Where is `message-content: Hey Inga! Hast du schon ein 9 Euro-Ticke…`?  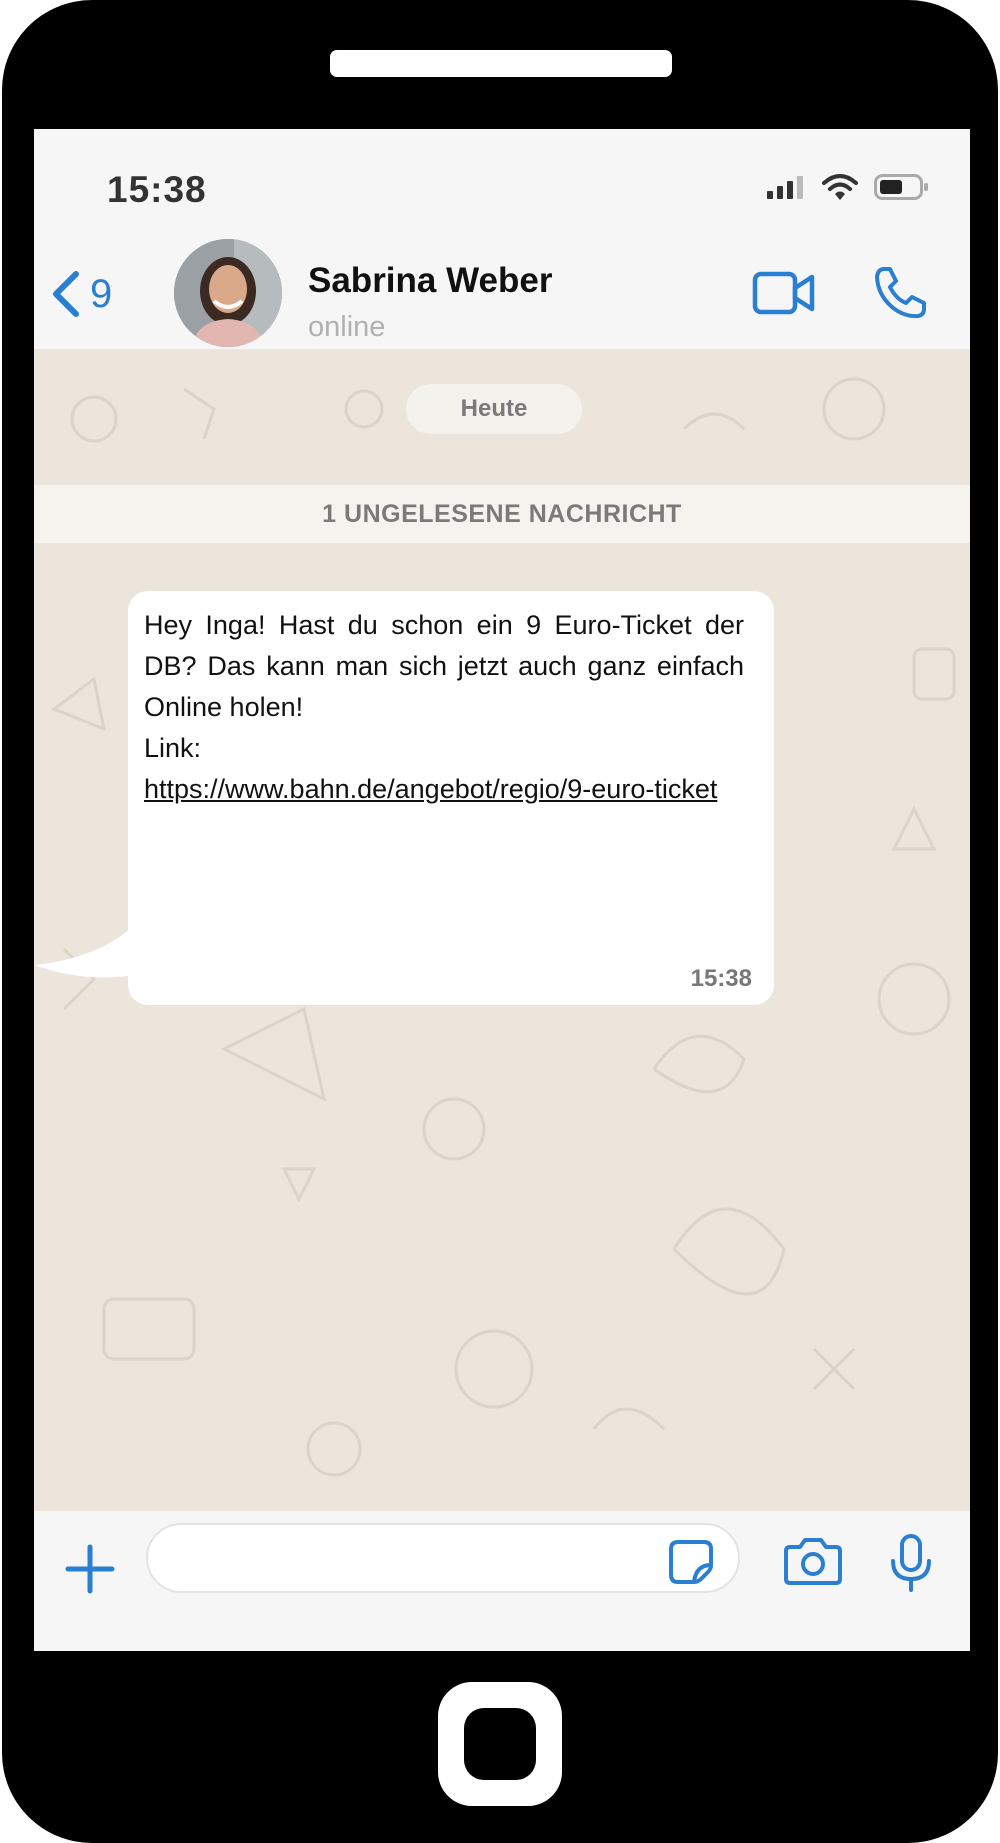
message-content: Hey Inga! Hast du schon ein 9 Euro-Ticke… is located at coordinates (444, 707).